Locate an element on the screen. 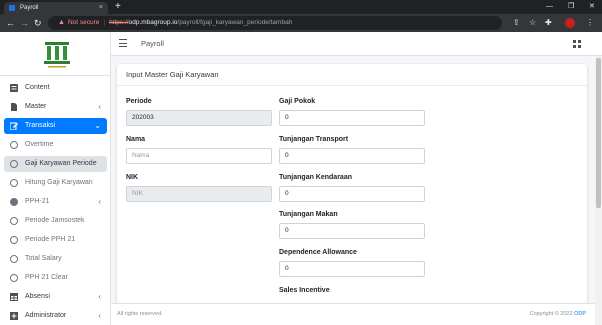 The height and width of the screenshot is (325, 602). tunjangan-kendaraan-label: Tunjangan Kendaraan is located at coordinates (315, 177).